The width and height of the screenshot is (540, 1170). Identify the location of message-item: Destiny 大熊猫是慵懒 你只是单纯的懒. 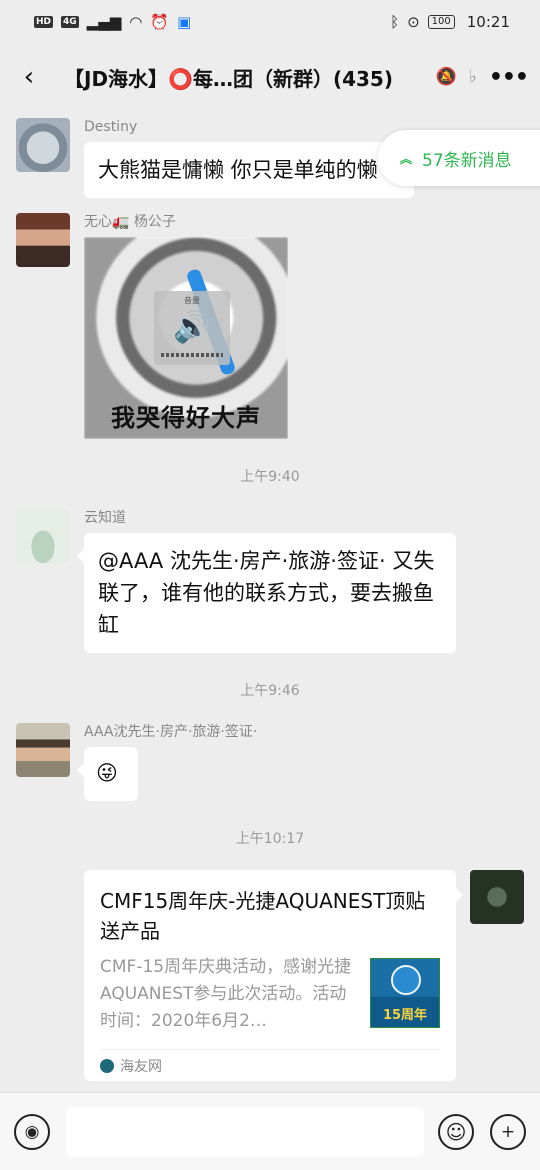
(215, 158).